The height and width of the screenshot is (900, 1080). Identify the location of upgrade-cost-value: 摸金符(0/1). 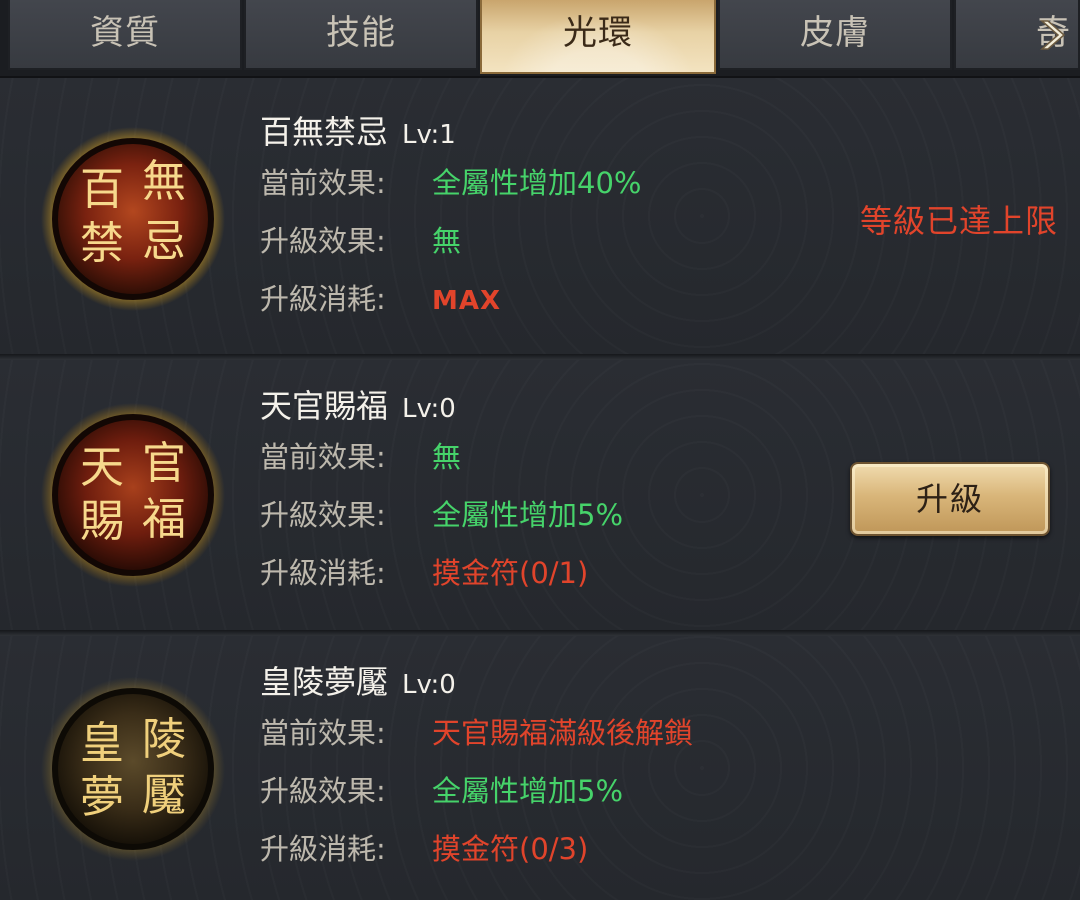
(510, 573).